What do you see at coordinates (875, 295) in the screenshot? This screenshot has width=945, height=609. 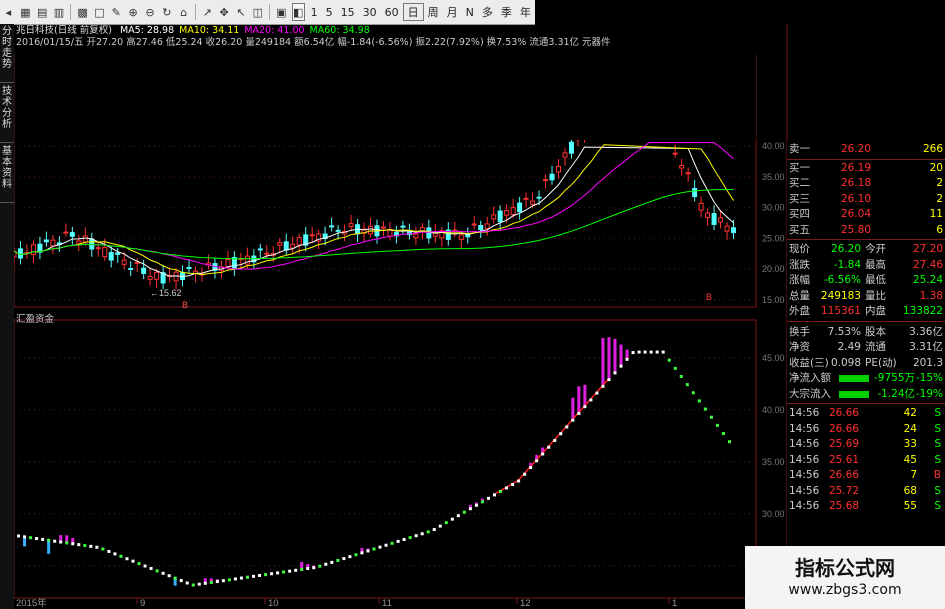 I see `stat-label: 量比` at bounding box center [875, 295].